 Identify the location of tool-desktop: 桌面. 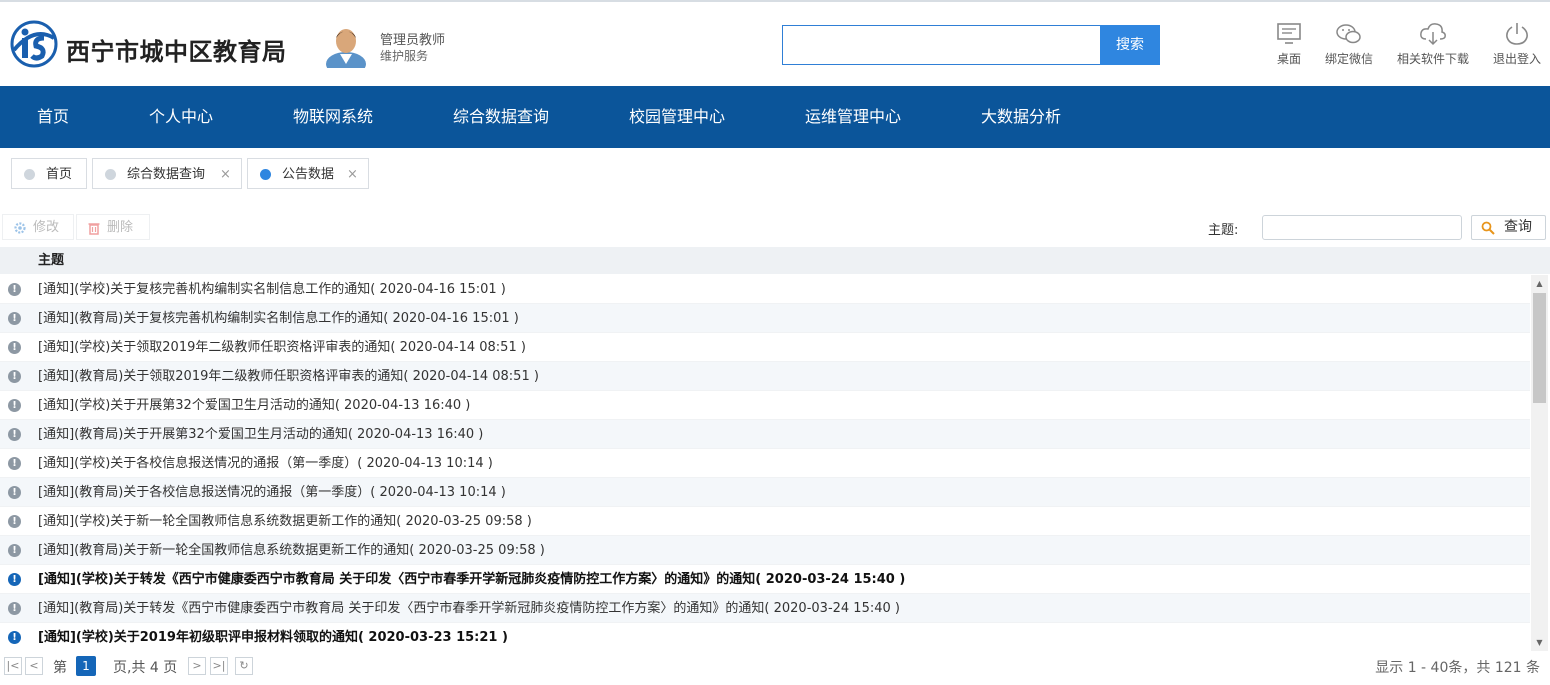
(1289, 44).